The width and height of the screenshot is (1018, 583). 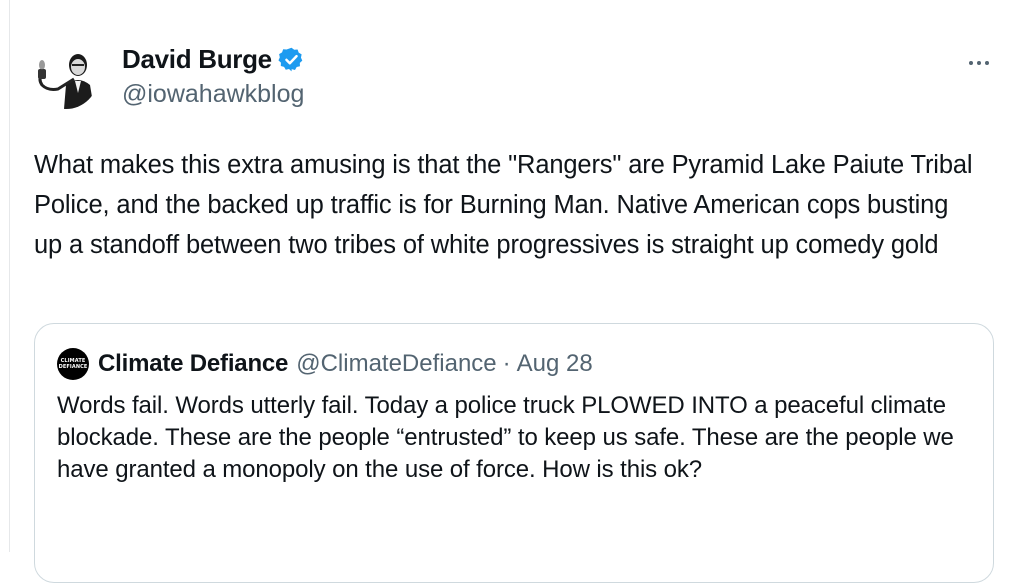 I want to click on author-name: David Burge, so click(x=213, y=59).